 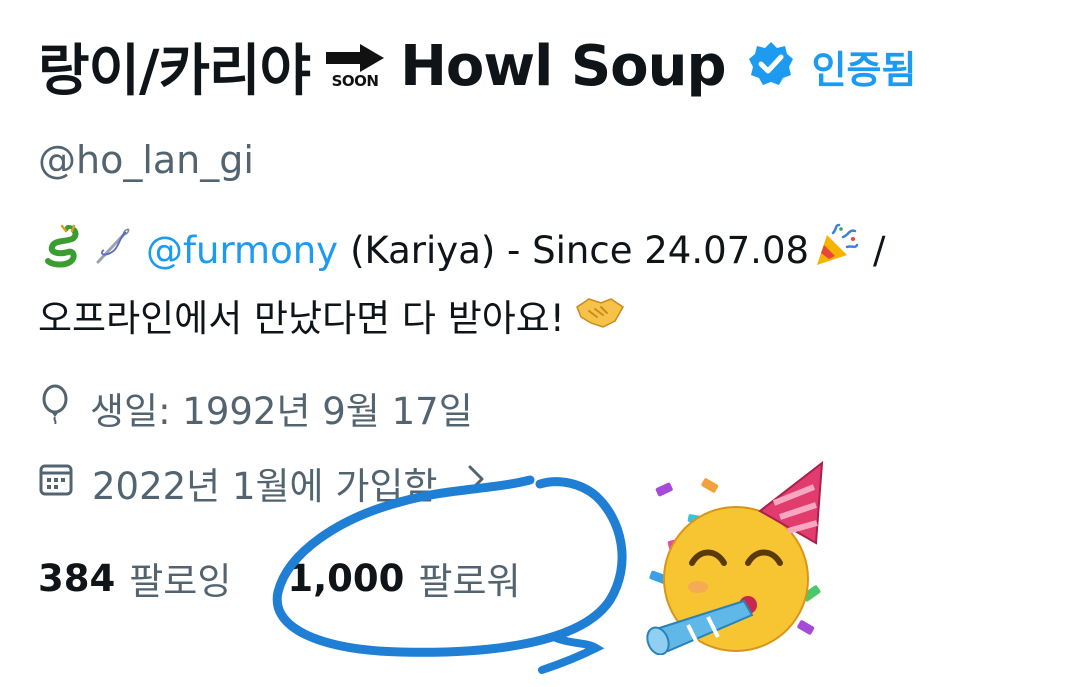 What do you see at coordinates (146, 160) in the screenshot?
I see `profile-handle: @ho_lan_gi` at bounding box center [146, 160].